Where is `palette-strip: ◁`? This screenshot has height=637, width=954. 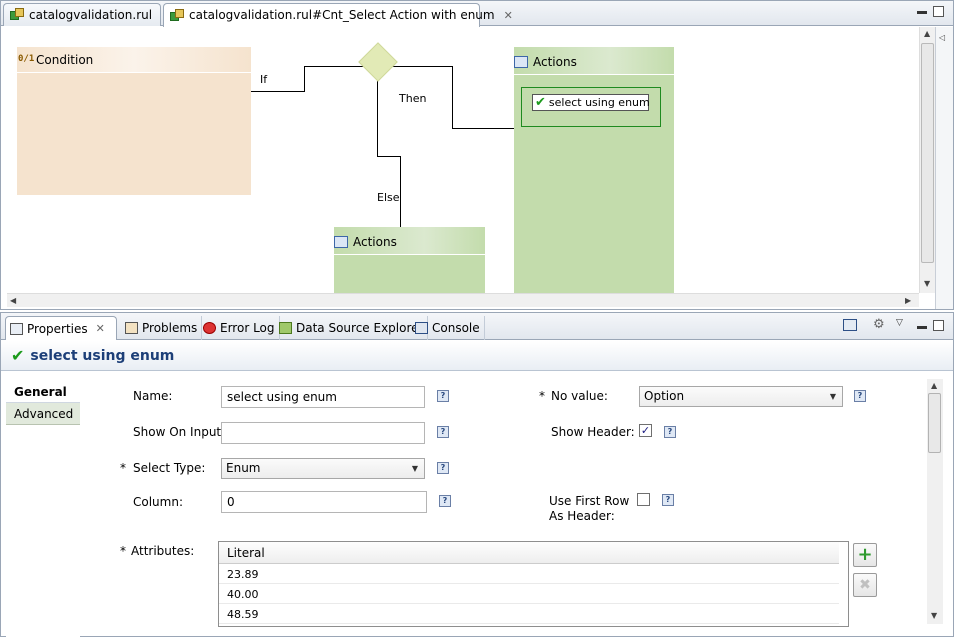
palette-strip: ◁ is located at coordinates (944, 168).